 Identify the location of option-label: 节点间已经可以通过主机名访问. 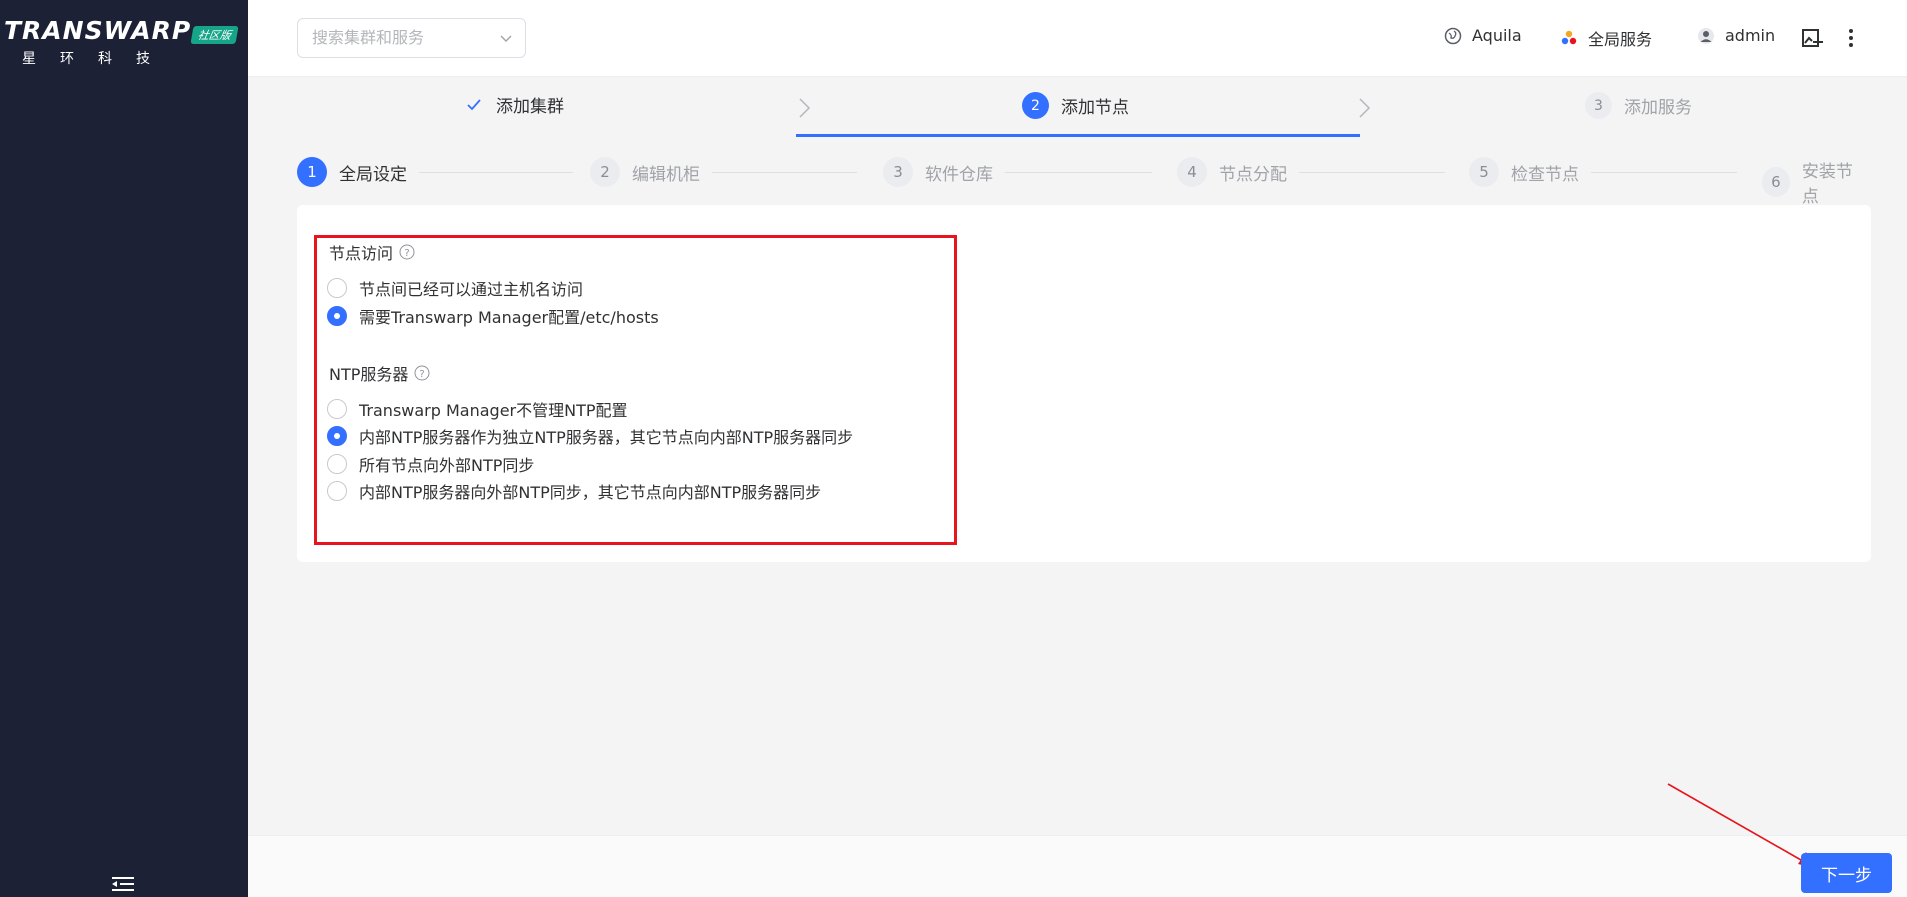
(471, 289).